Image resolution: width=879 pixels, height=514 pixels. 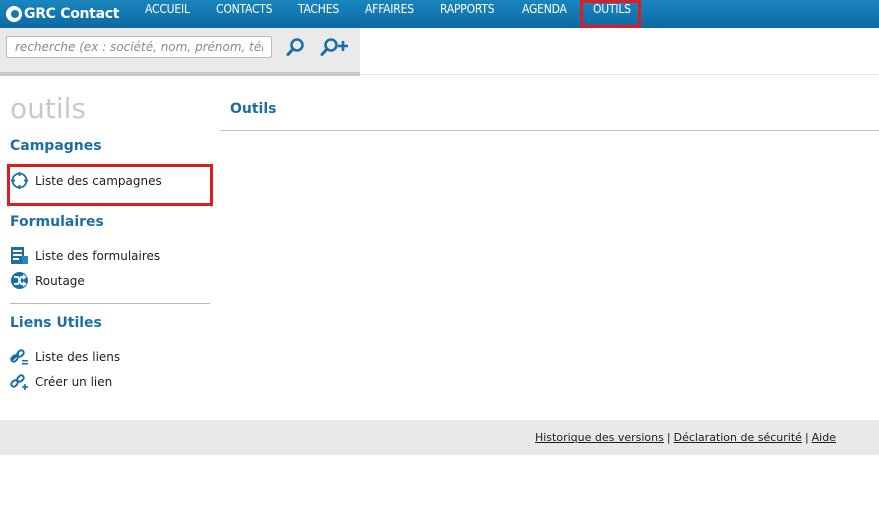 What do you see at coordinates (19, 357) in the screenshot?
I see `link-list-icon` at bounding box center [19, 357].